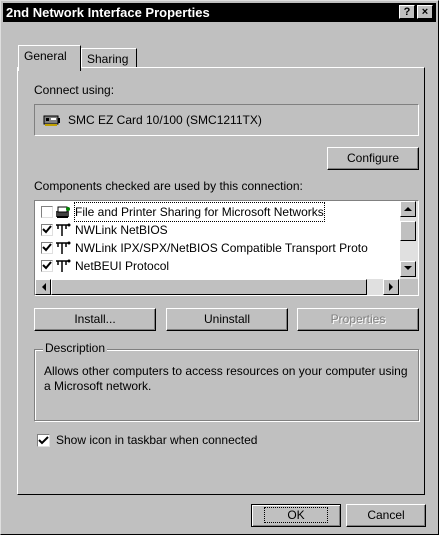 This screenshot has width=439, height=535. What do you see at coordinates (156, 440) in the screenshot?
I see `show-icon-label: Show icon in taskbar when connected` at bounding box center [156, 440].